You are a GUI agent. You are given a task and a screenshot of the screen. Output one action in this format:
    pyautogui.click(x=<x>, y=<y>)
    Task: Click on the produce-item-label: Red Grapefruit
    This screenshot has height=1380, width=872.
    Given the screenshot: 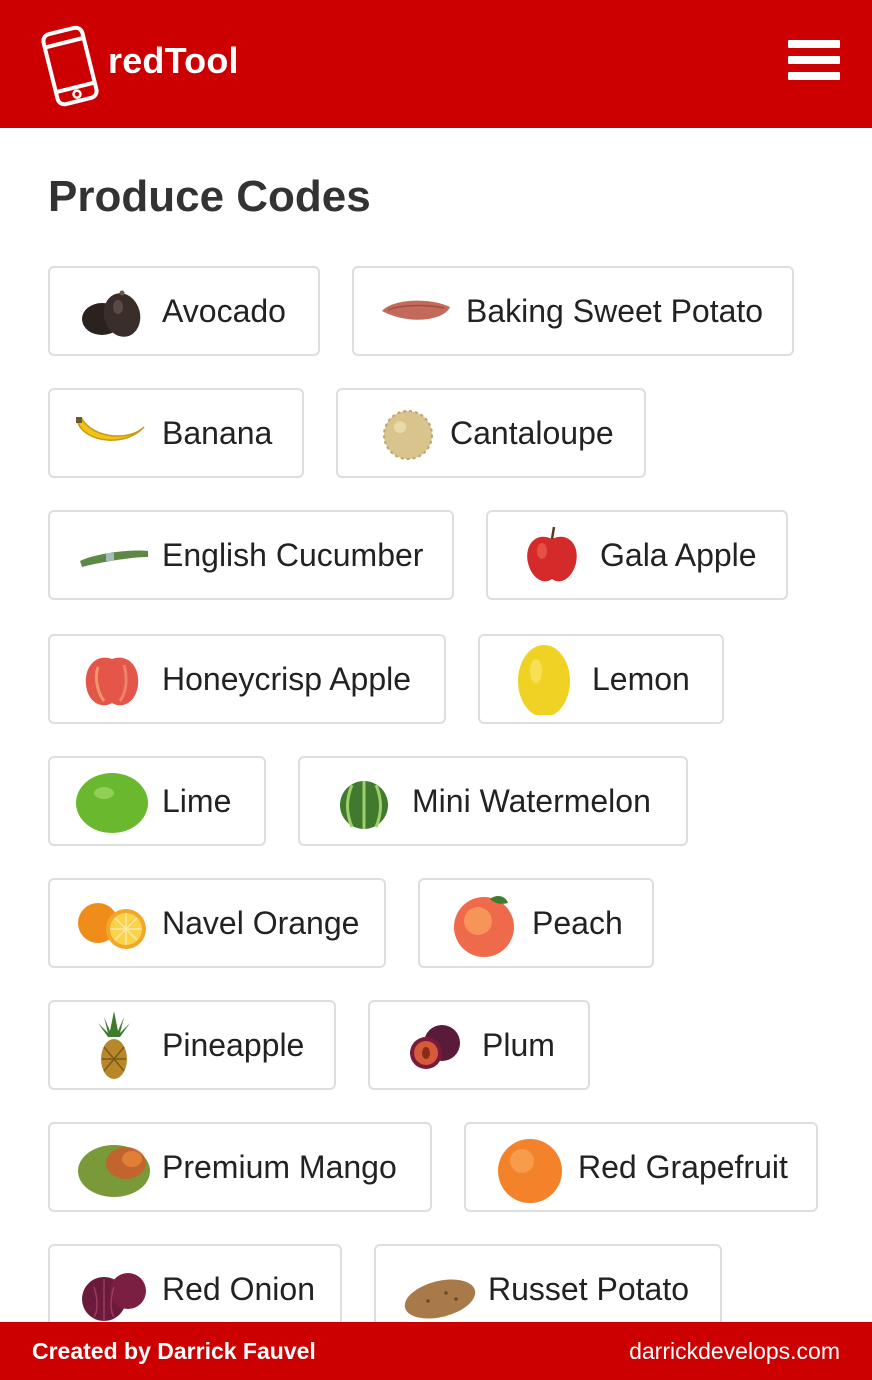 What is the action you would take?
    pyautogui.click(x=683, y=1167)
    